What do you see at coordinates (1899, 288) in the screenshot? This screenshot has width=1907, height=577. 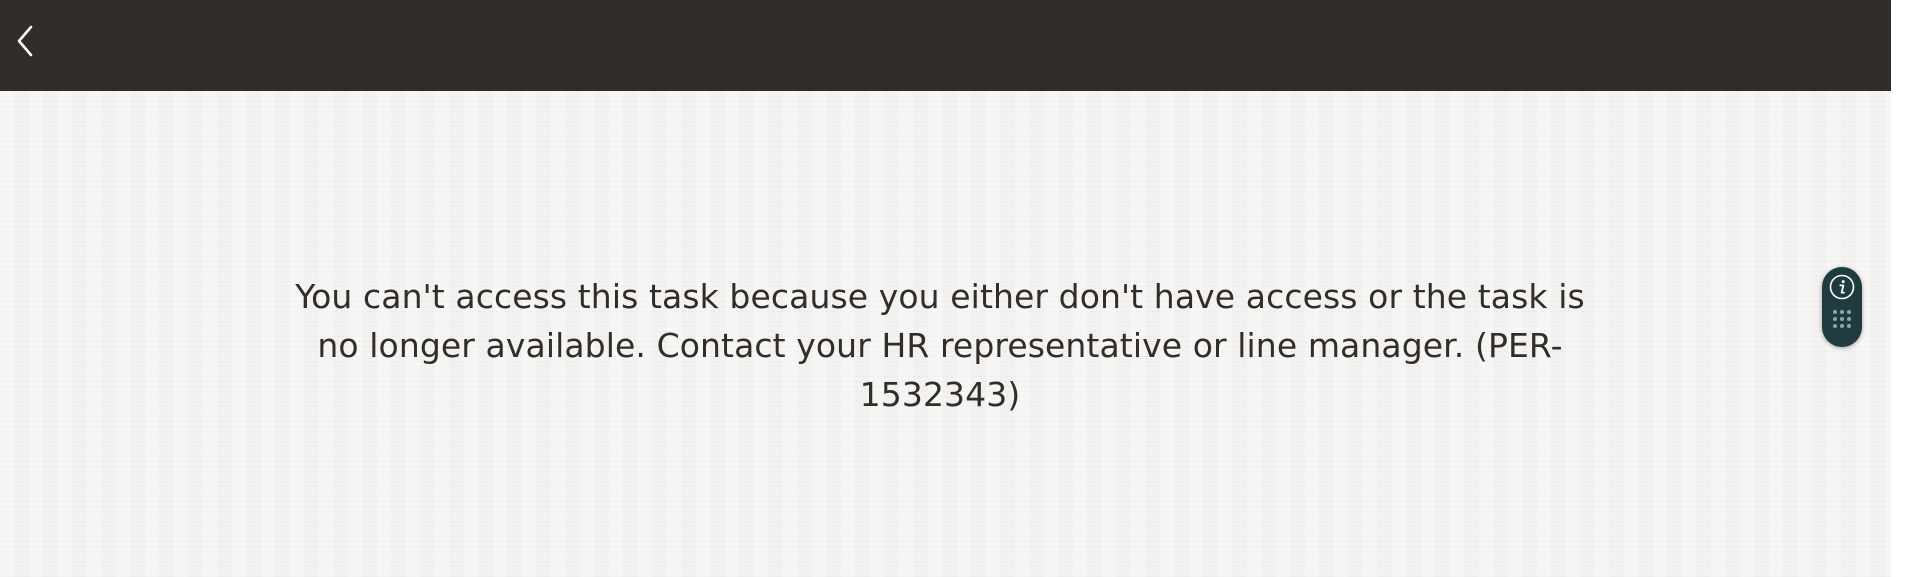 I see `scrollbar-gutter` at bounding box center [1899, 288].